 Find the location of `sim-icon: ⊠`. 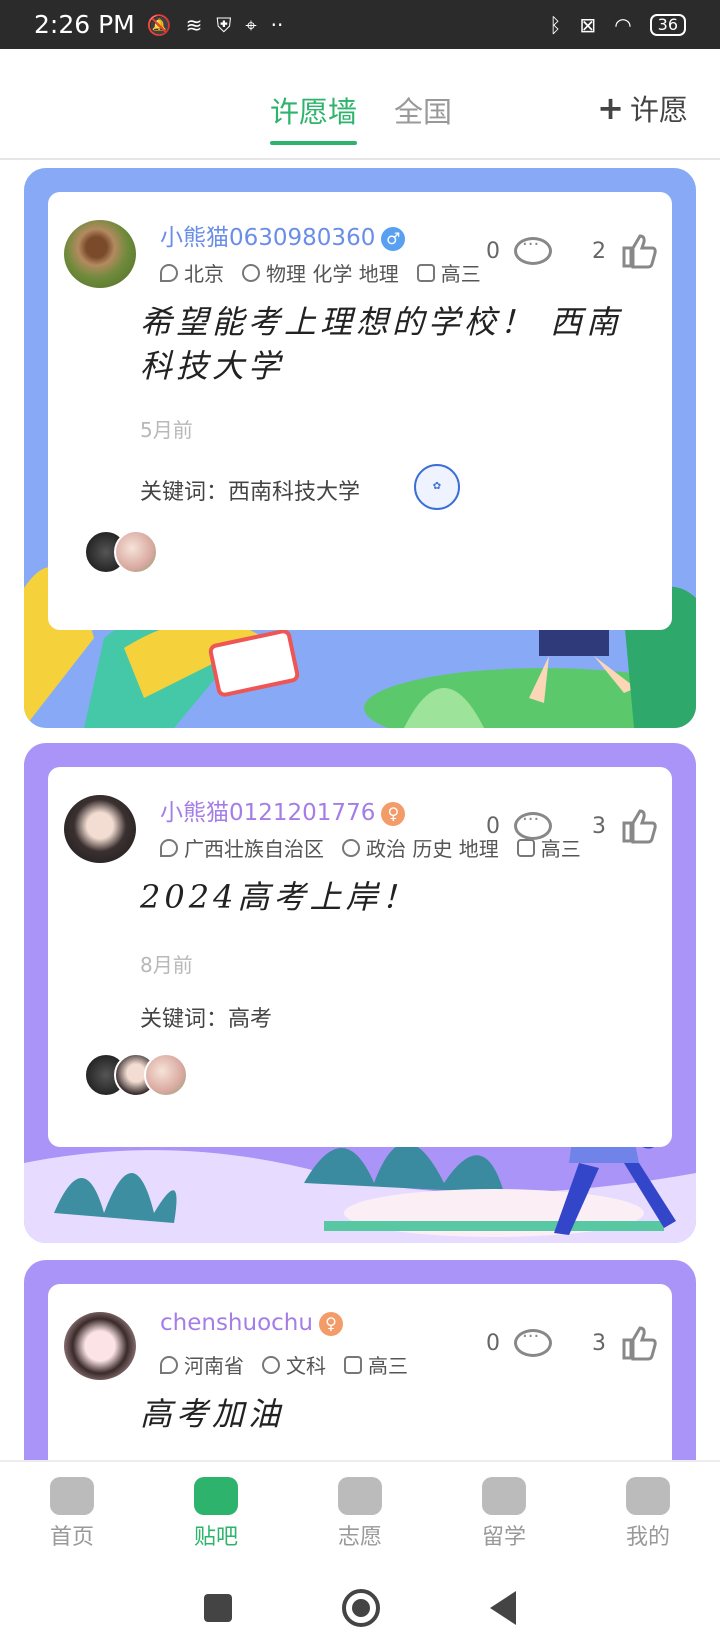

sim-icon: ⊠ is located at coordinates (588, 24).